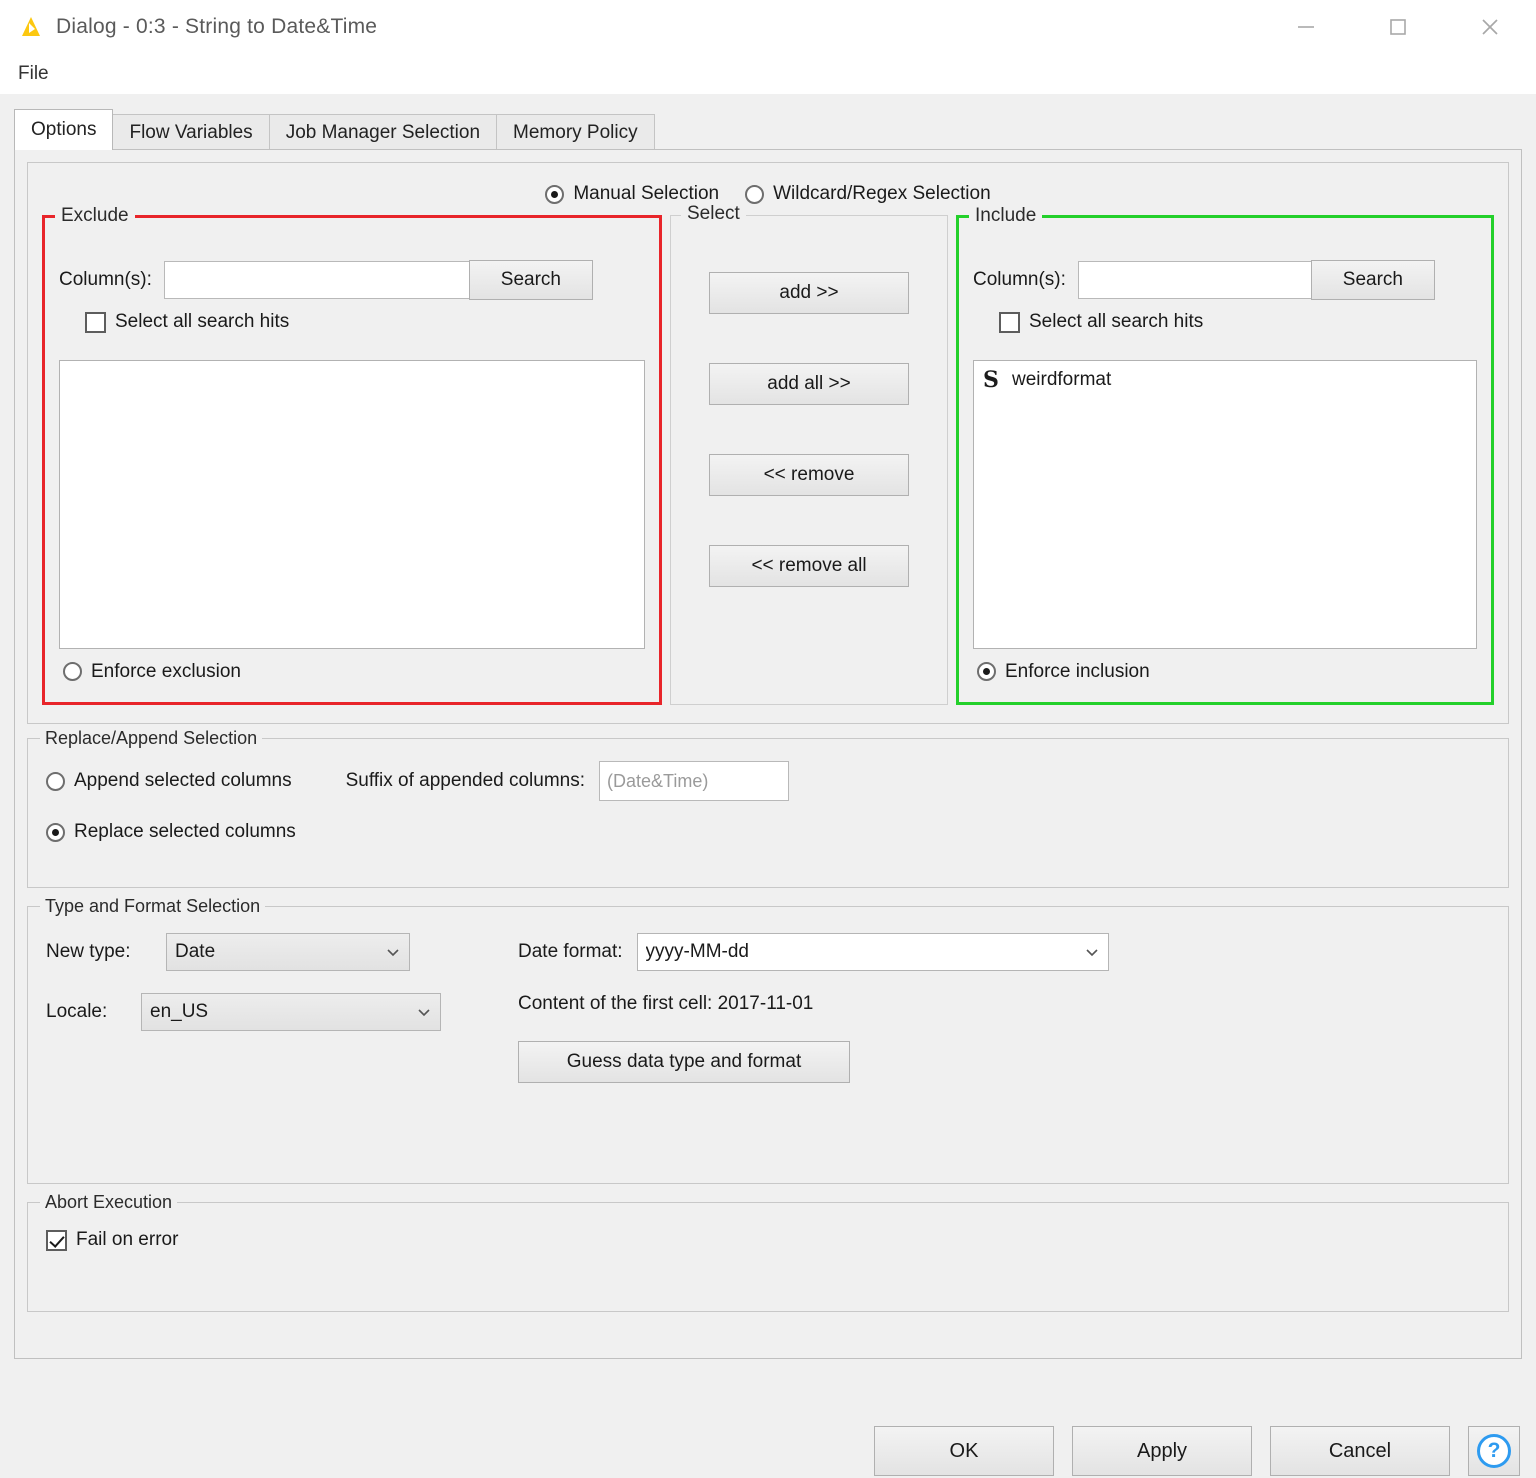 The image size is (1536, 1478). I want to click on radio-replace-selected-columns-dot, so click(55, 832).